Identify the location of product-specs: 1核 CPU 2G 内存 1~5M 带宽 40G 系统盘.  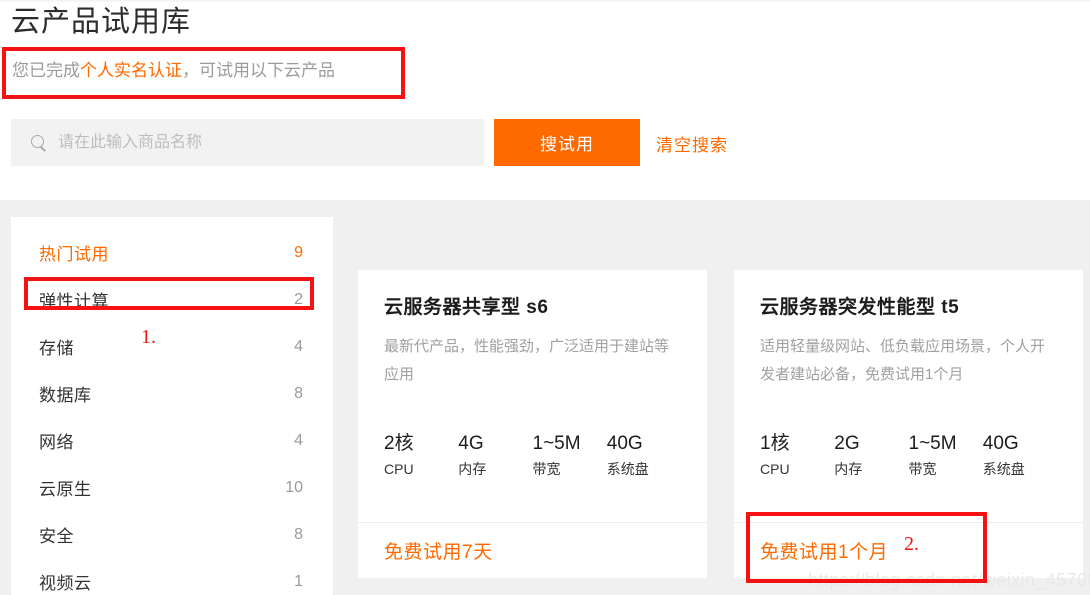
(908, 456).